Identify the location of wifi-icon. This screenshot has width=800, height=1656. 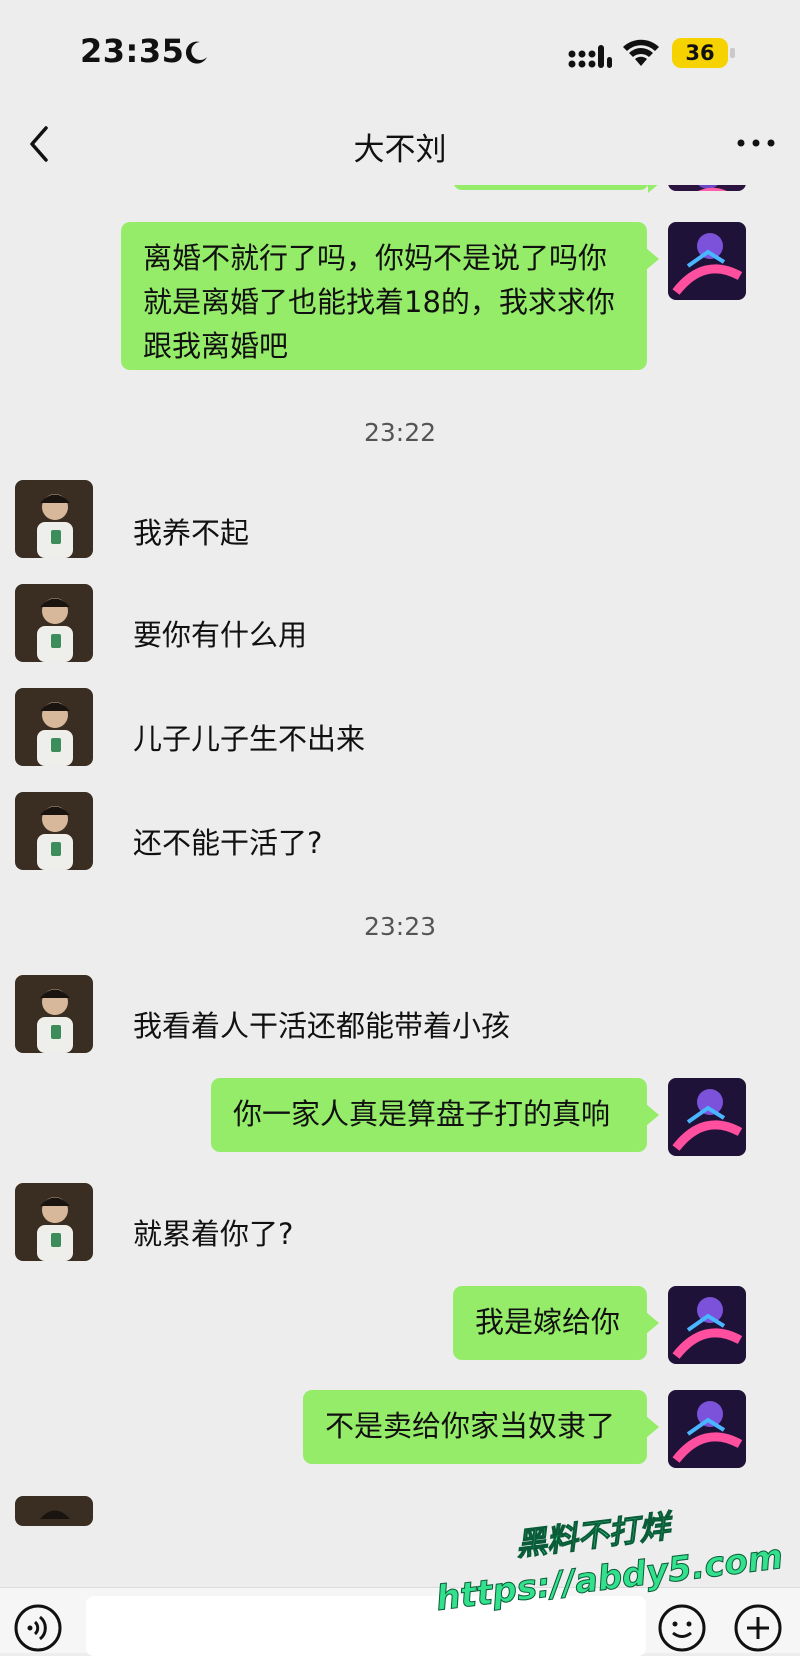
(641, 52).